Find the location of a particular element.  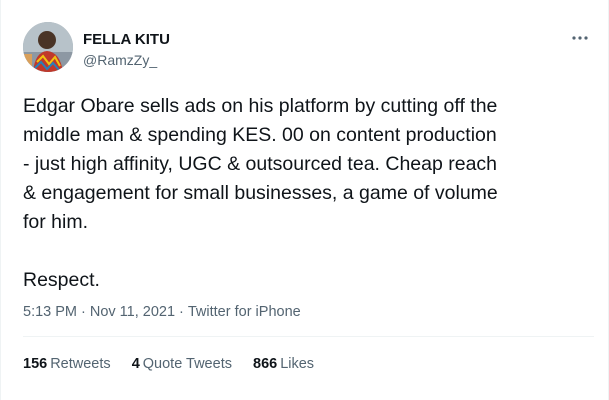

avatar-image is located at coordinates (48, 47).